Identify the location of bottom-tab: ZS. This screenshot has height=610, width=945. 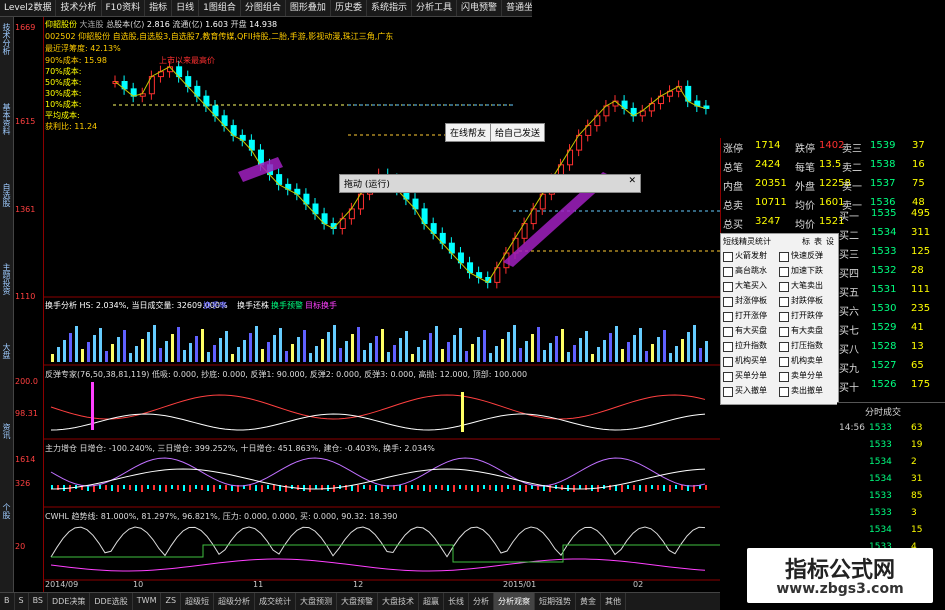
(171, 601).